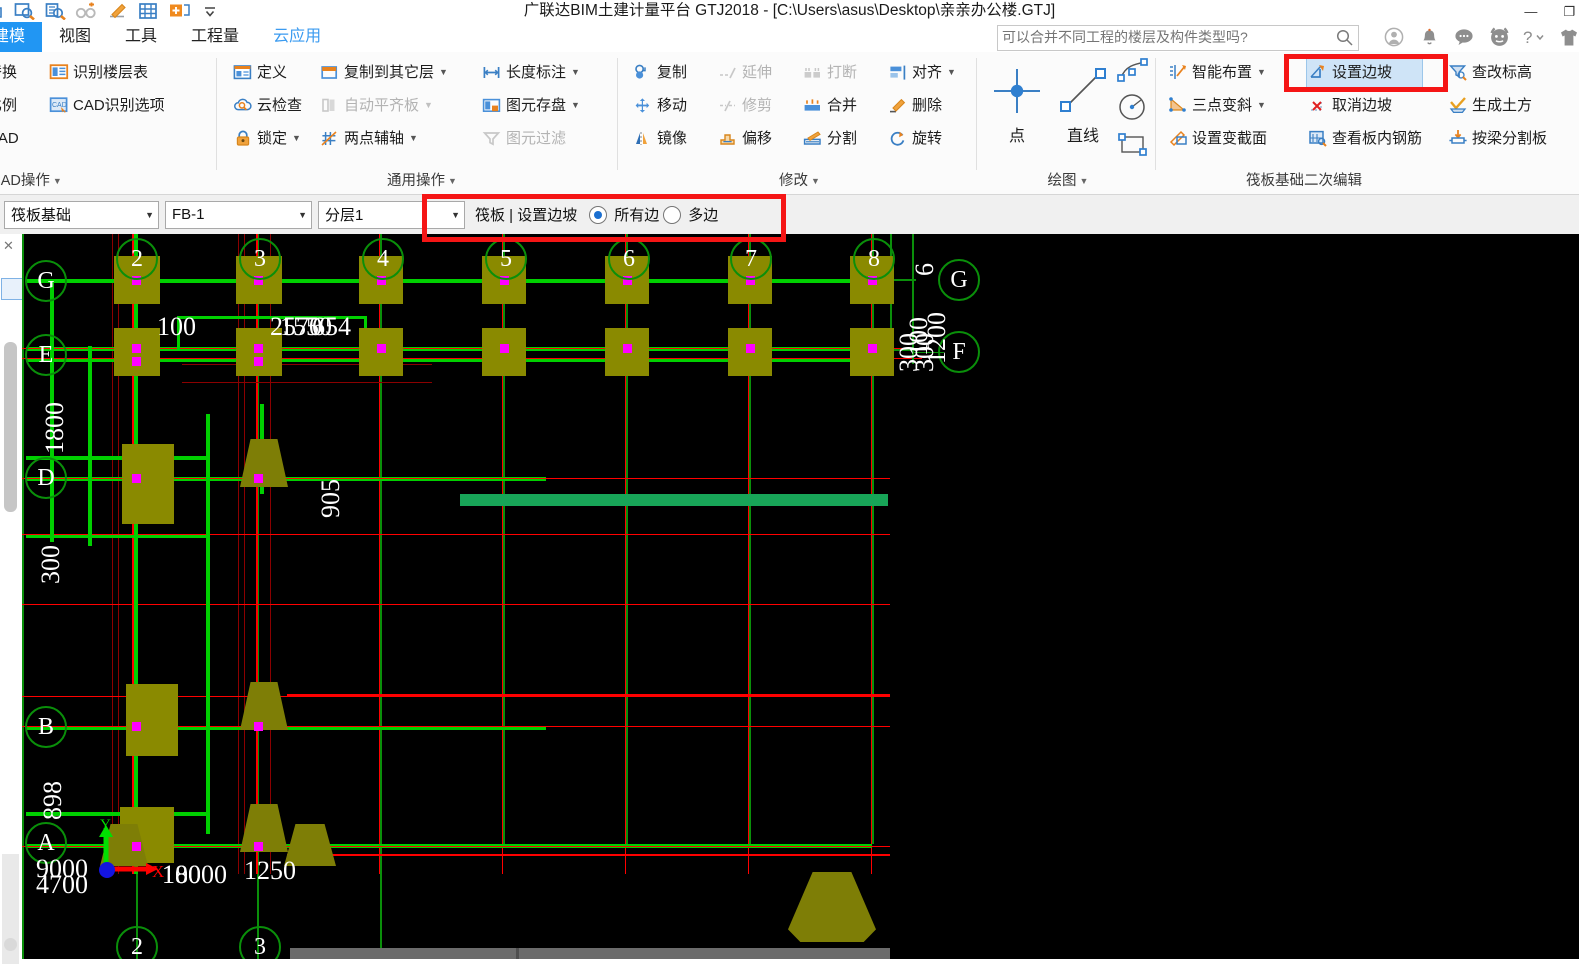  I want to click on ribbon-group-title: 修改 ▼, so click(799, 179).